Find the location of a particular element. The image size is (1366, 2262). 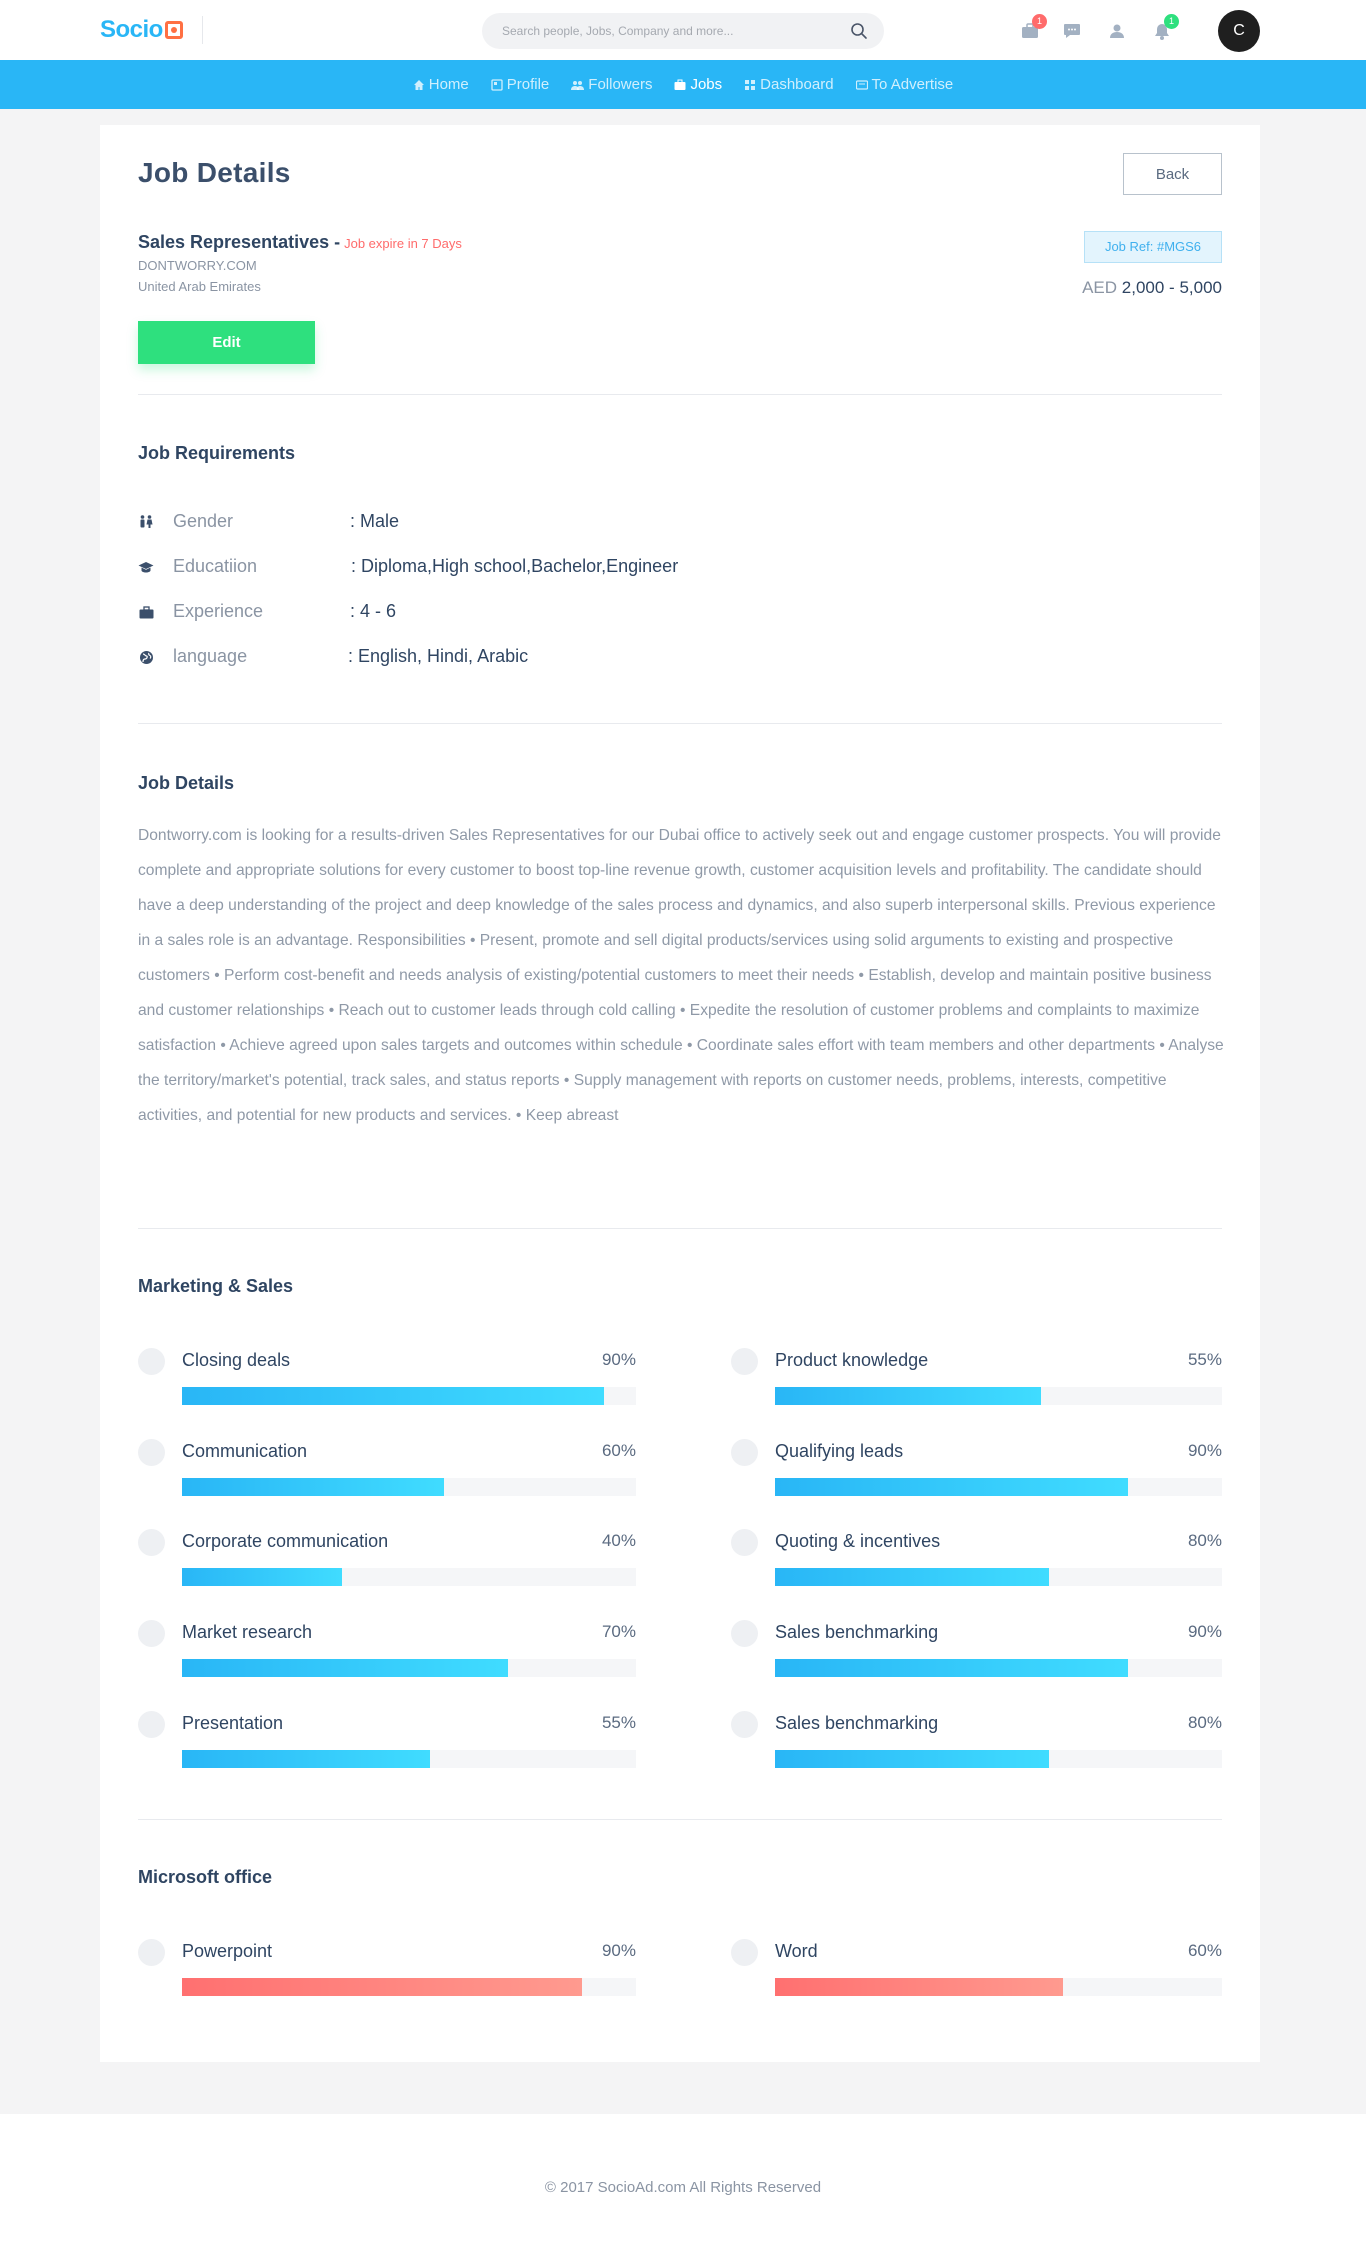

nav-dashboard: Dashboard is located at coordinates (789, 84).